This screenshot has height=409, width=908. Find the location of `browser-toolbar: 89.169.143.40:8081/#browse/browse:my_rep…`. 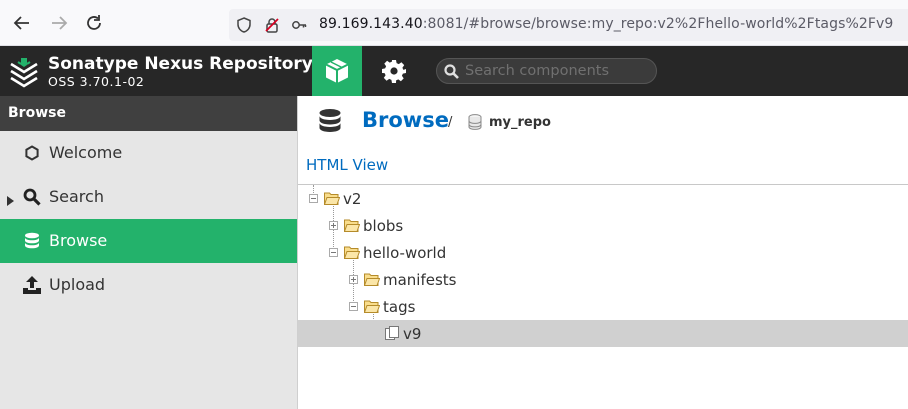

browser-toolbar: 89.169.143.40:8081/#browse/browse:my_rep… is located at coordinates (454, 23).